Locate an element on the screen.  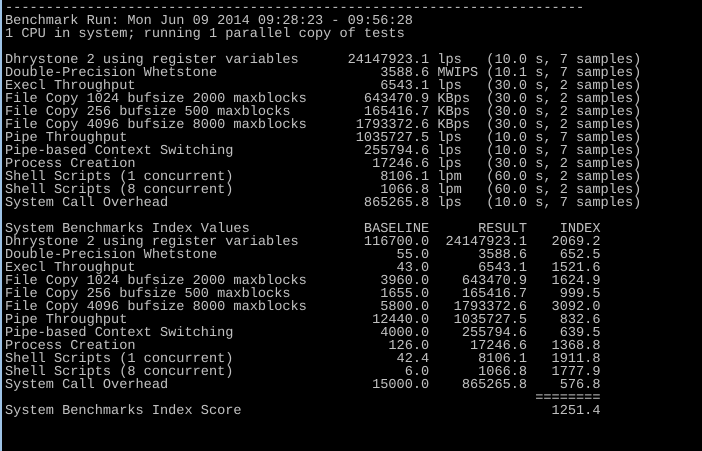
index-value: 652.5 is located at coordinates (580, 255).